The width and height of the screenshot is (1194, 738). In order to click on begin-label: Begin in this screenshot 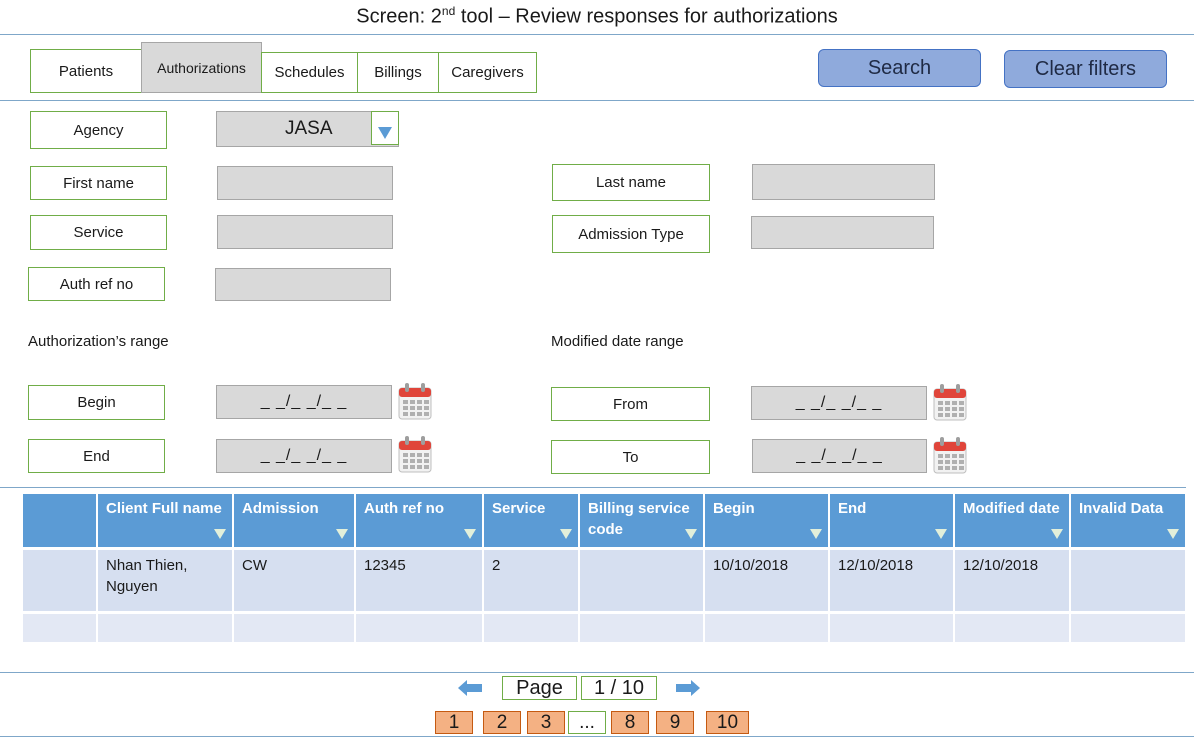, I will do `click(96, 402)`.